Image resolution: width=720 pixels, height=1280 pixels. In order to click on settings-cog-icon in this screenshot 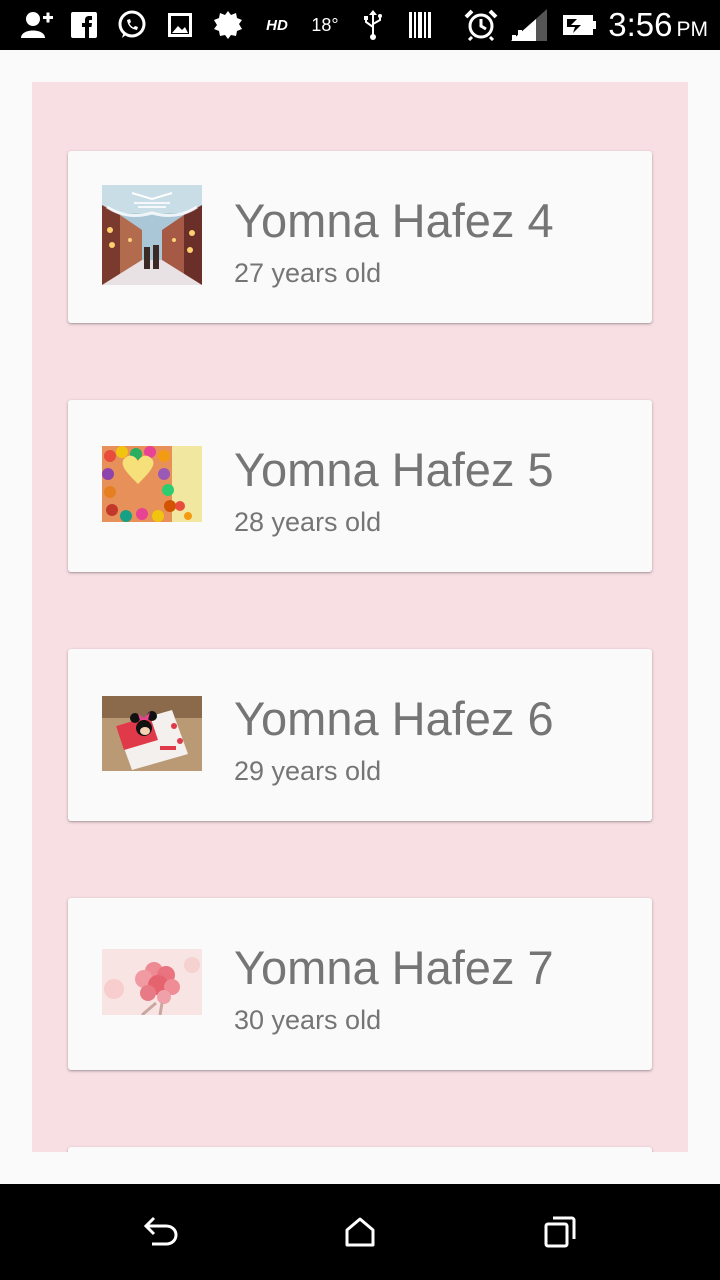, I will do `click(228, 25)`.